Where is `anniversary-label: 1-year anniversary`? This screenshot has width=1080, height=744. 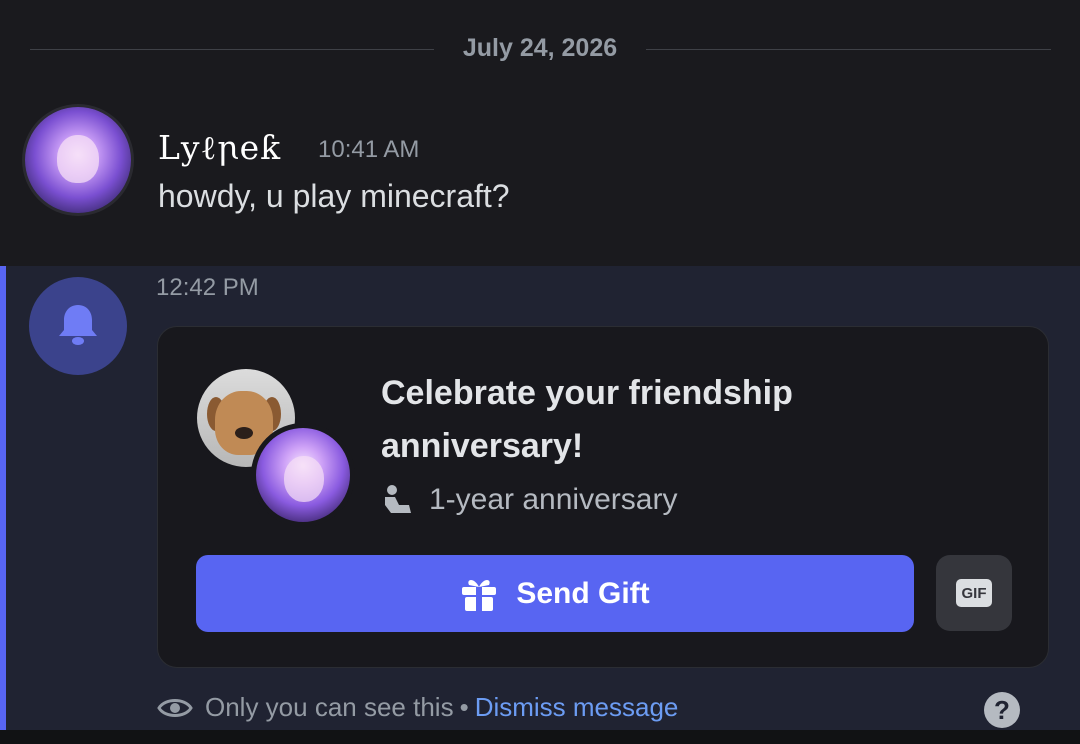 anniversary-label: 1-year anniversary is located at coordinates (529, 500).